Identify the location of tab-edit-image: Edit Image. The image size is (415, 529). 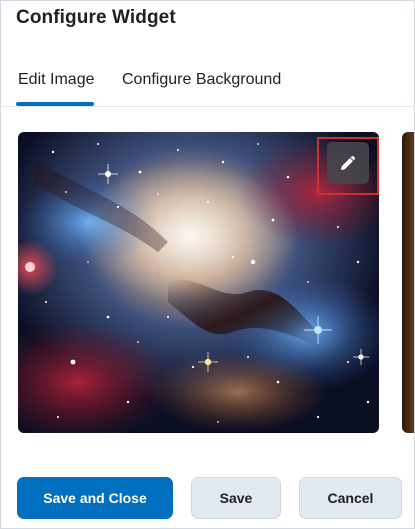
(56, 80).